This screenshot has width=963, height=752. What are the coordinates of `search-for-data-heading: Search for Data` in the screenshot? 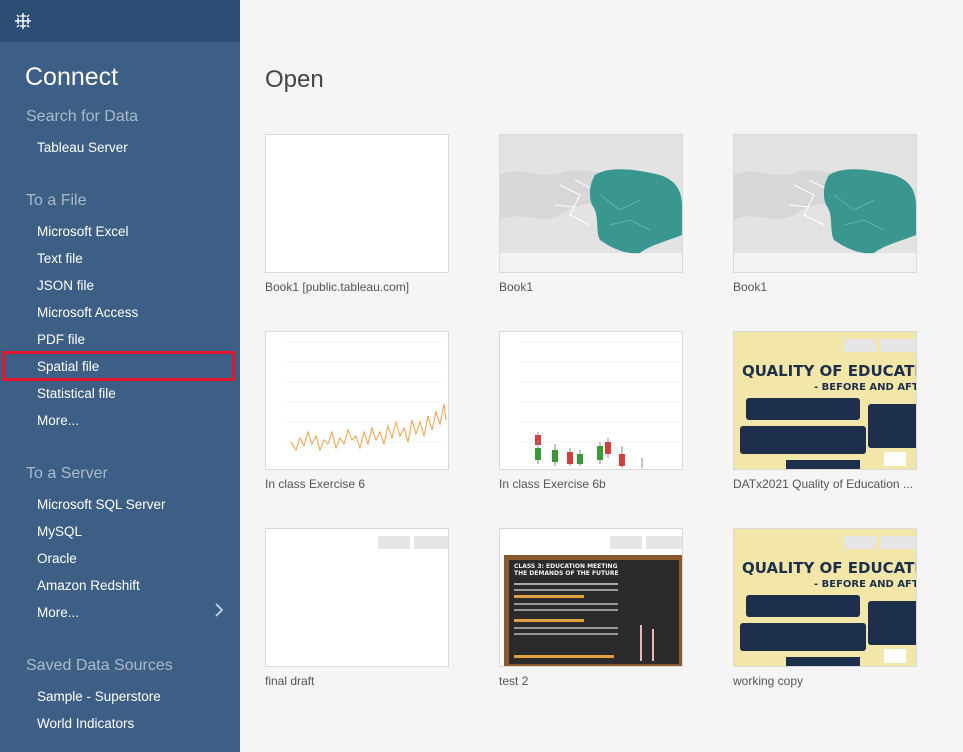 It's located at (82, 117).